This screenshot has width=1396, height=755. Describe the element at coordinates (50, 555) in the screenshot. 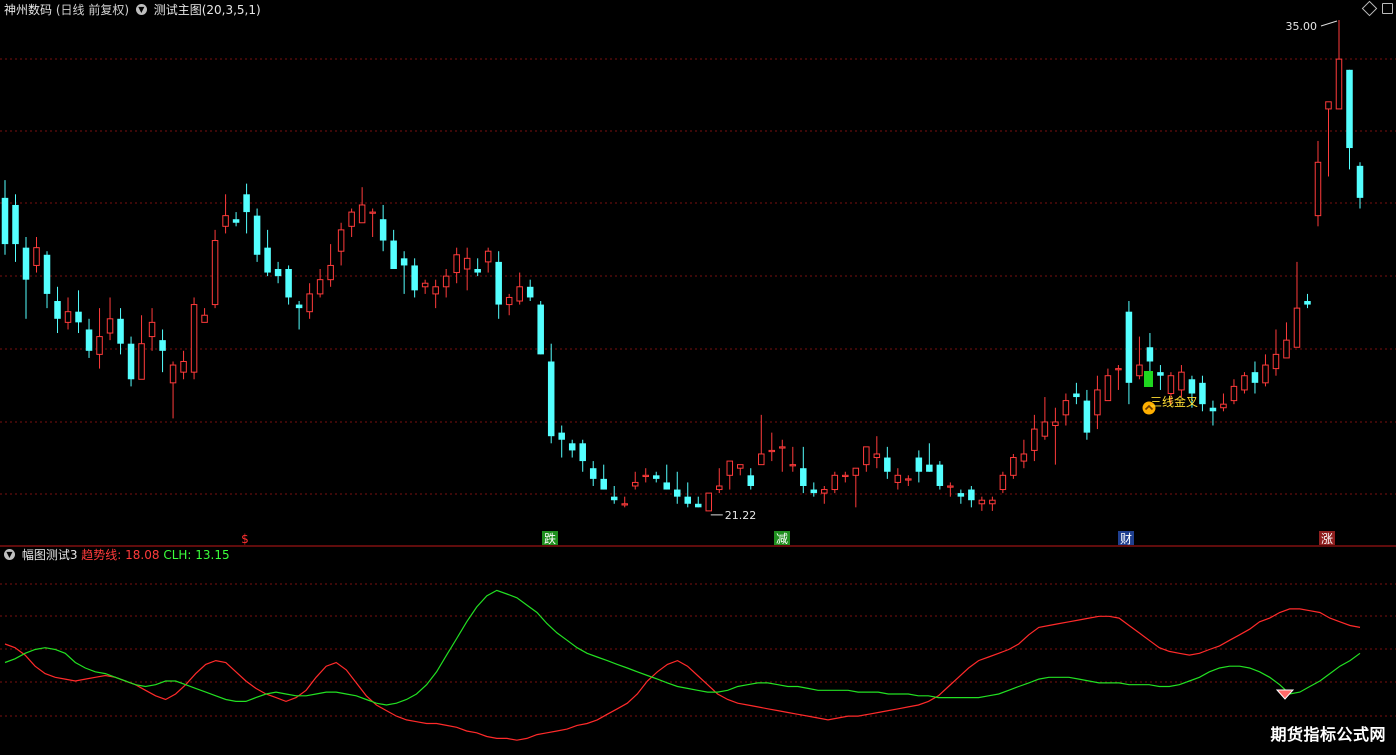

I see `sub-indicator-name: 幅图测试3` at that location.